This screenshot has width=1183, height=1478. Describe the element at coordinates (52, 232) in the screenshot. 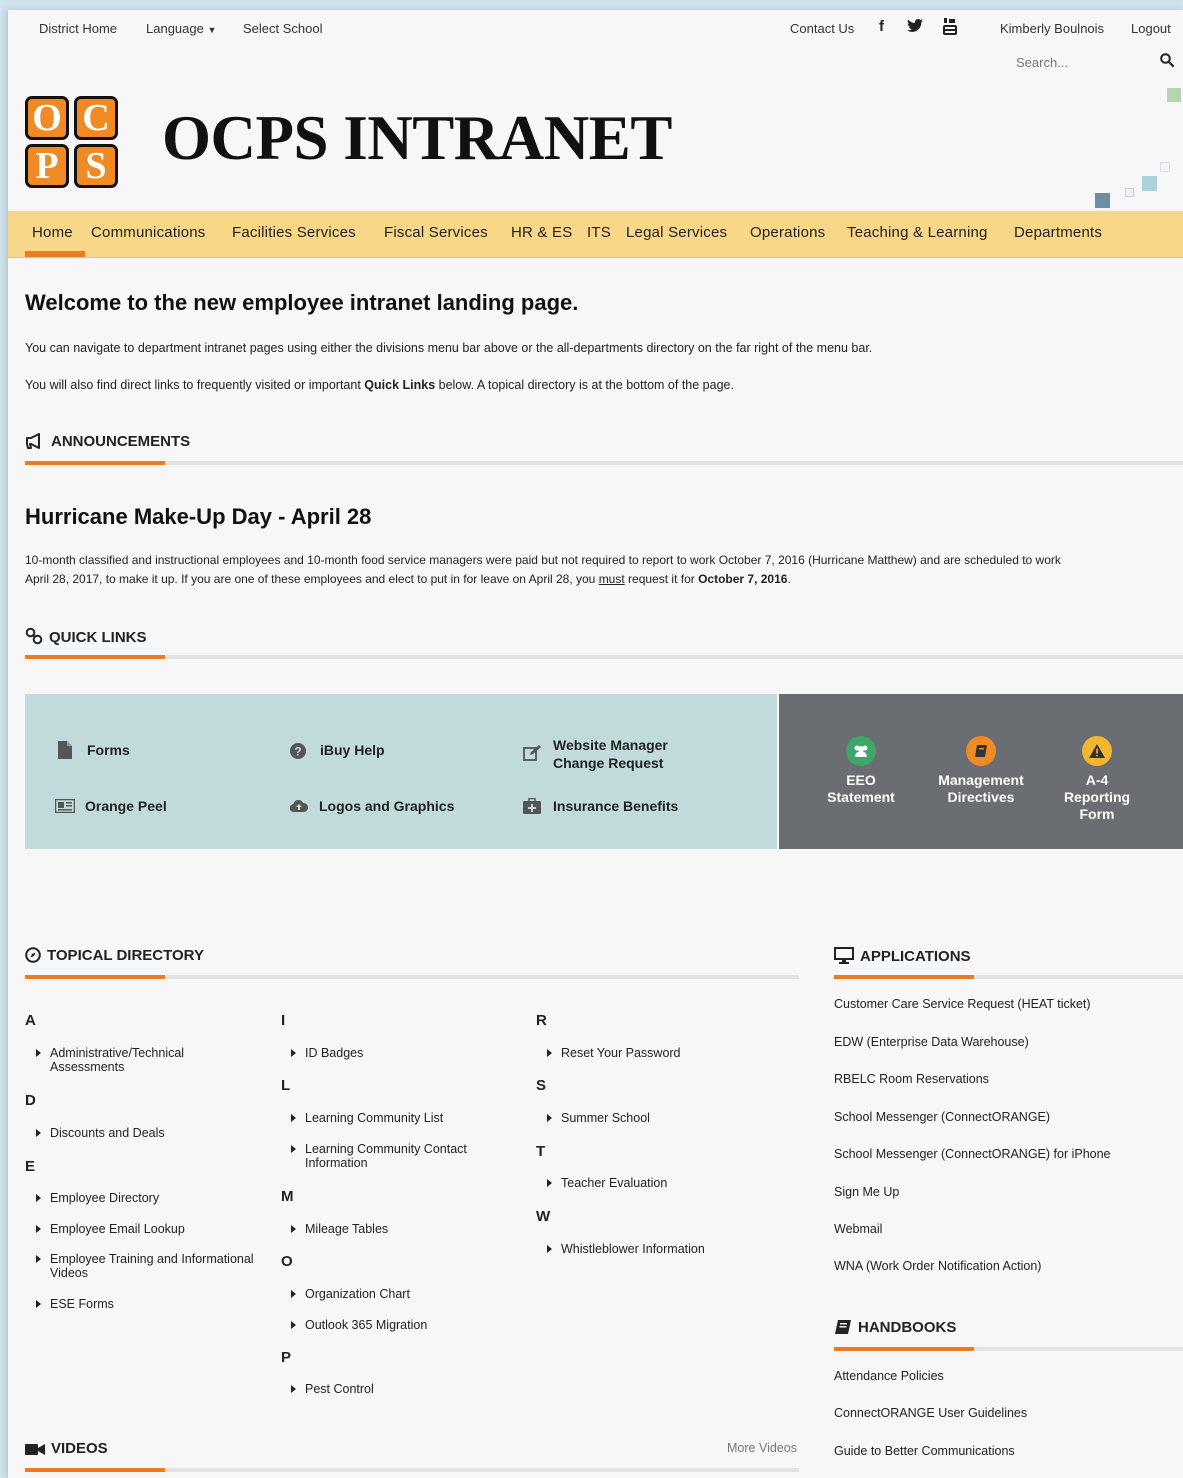

I see `nav-home: Home` at that location.